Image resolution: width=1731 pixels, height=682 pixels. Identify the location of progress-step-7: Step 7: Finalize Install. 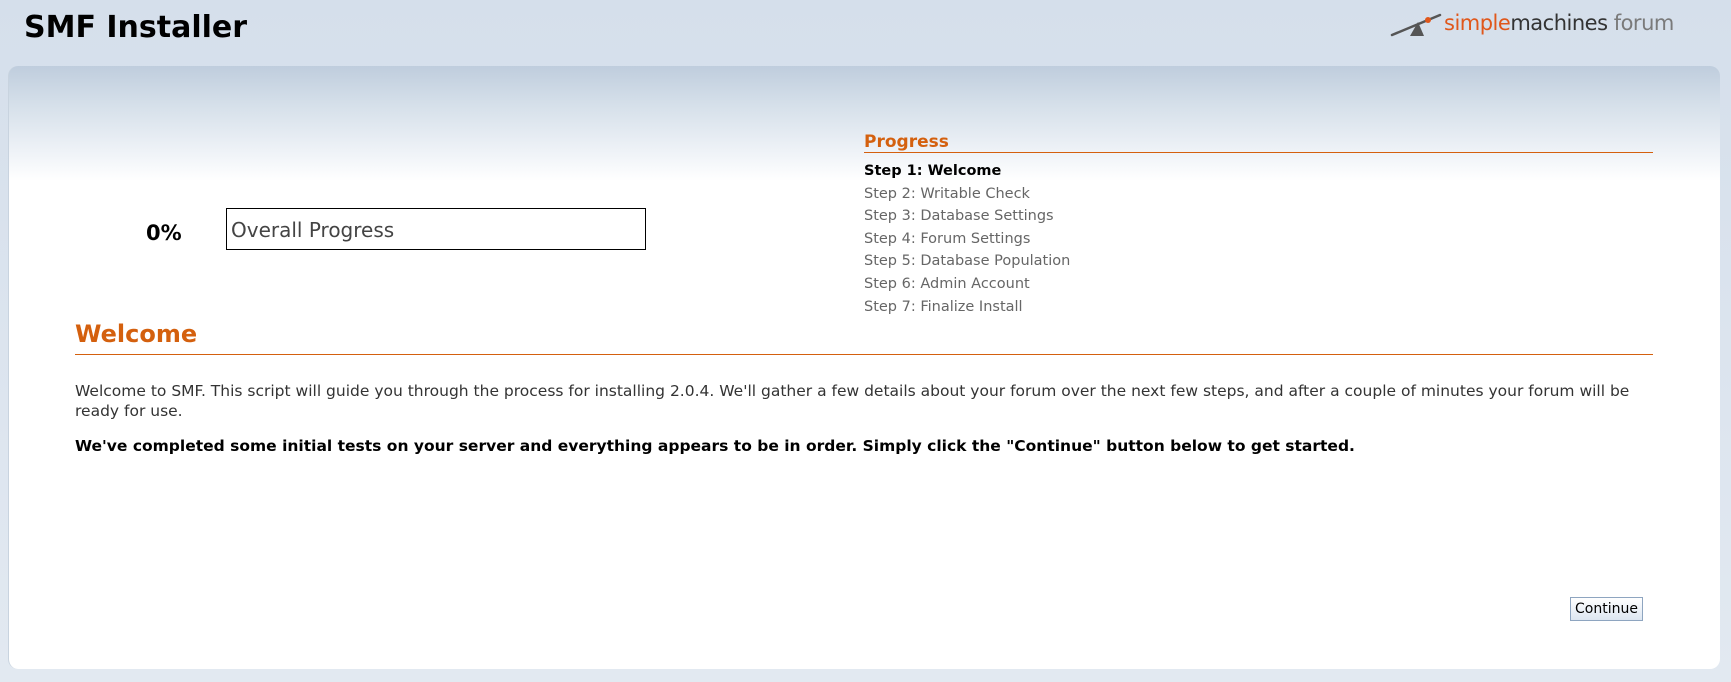
(943, 306).